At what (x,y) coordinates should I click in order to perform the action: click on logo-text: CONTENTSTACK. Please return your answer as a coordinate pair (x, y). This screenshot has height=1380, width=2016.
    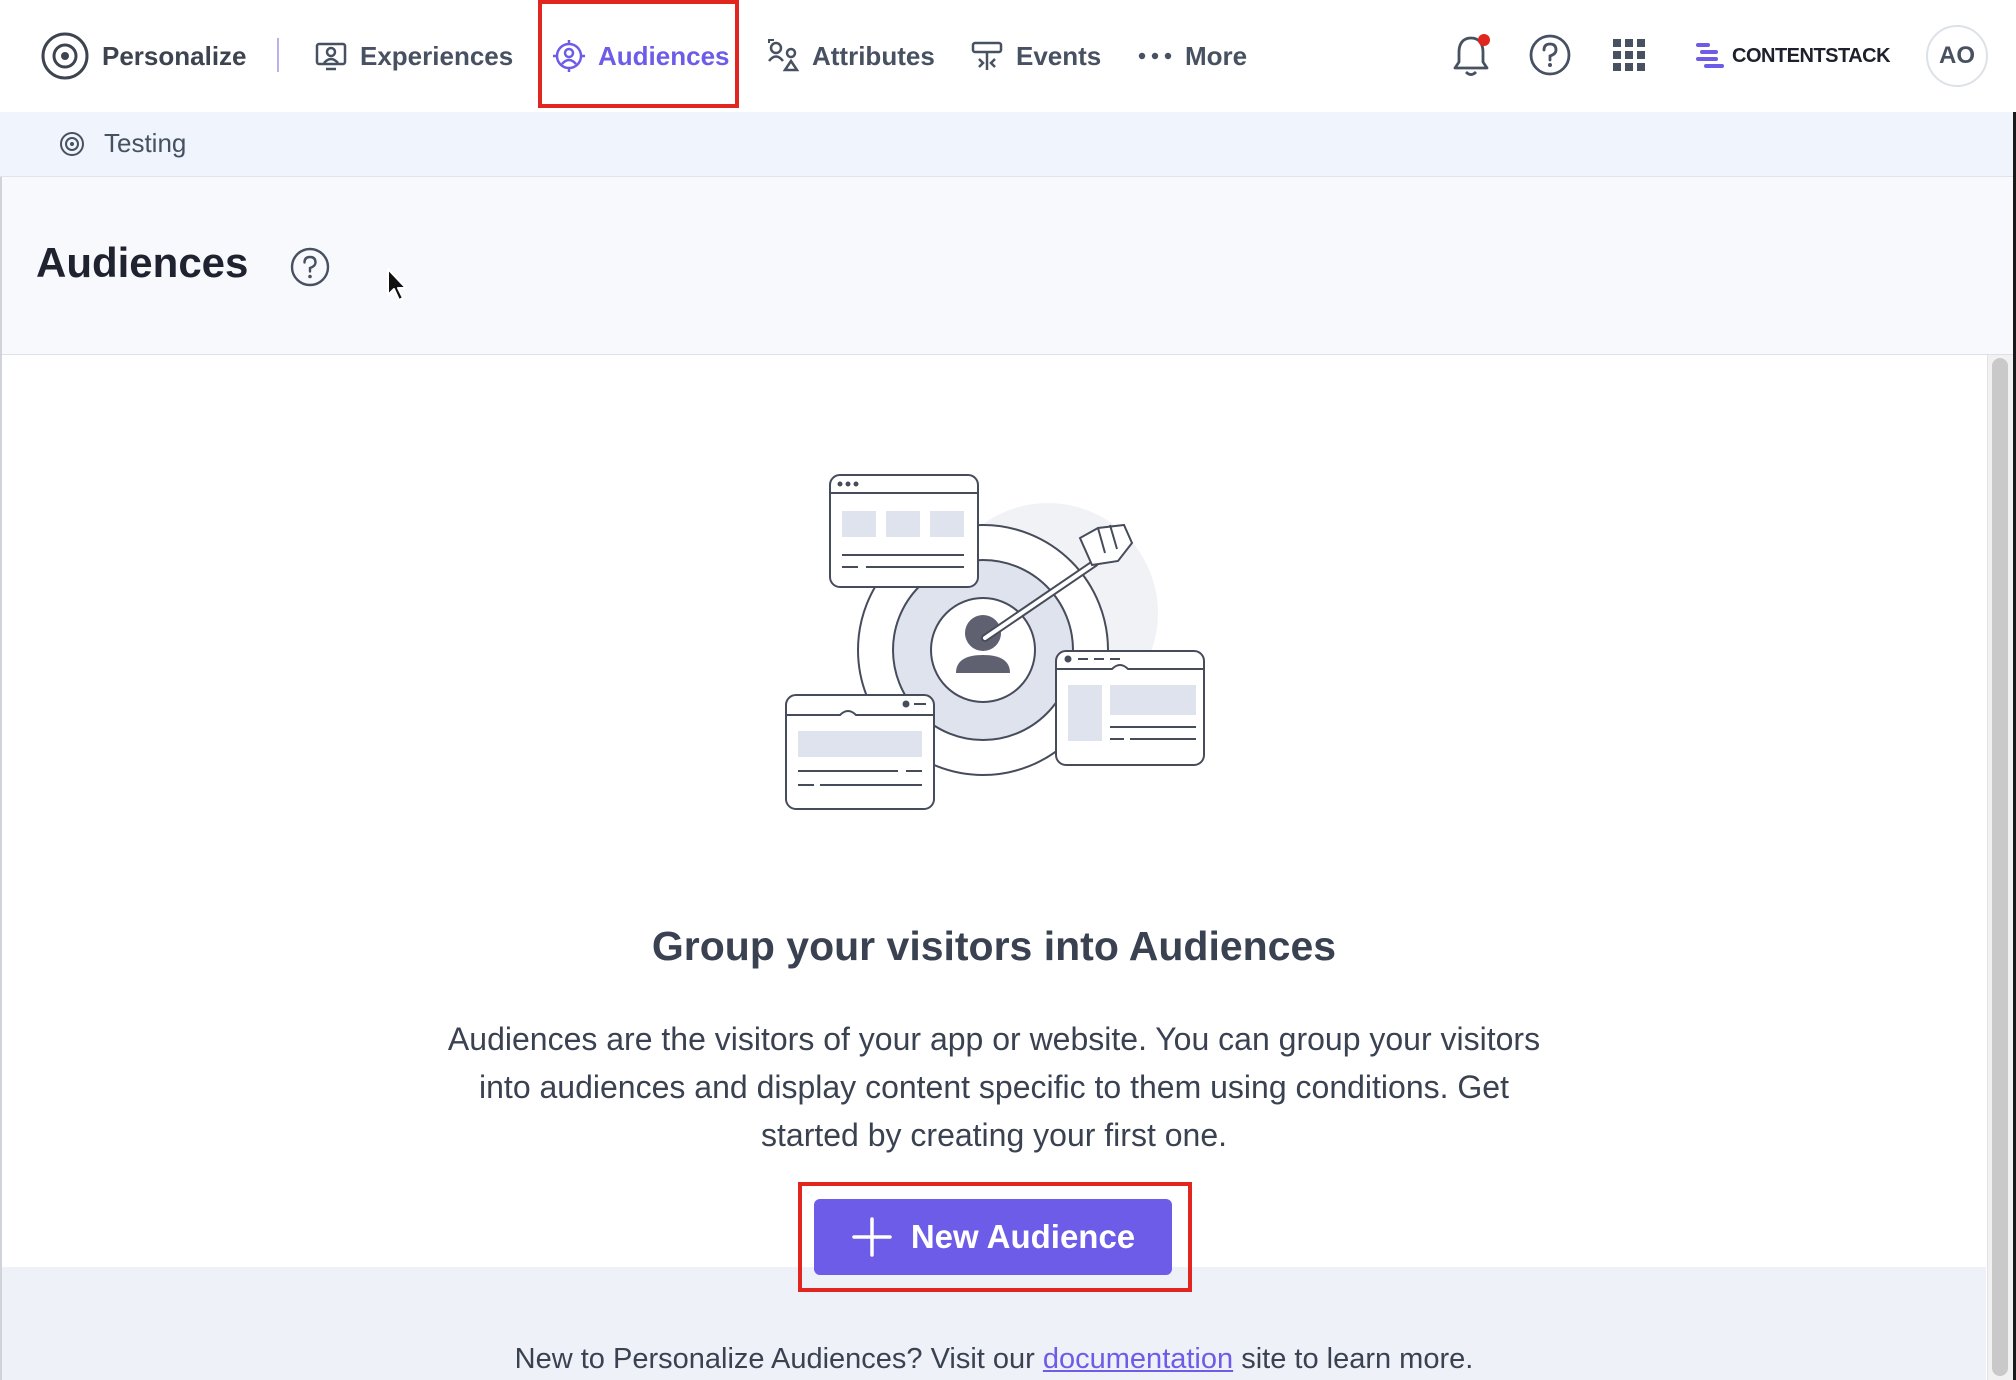
    Looking at the image, I should click on (1811, 55).